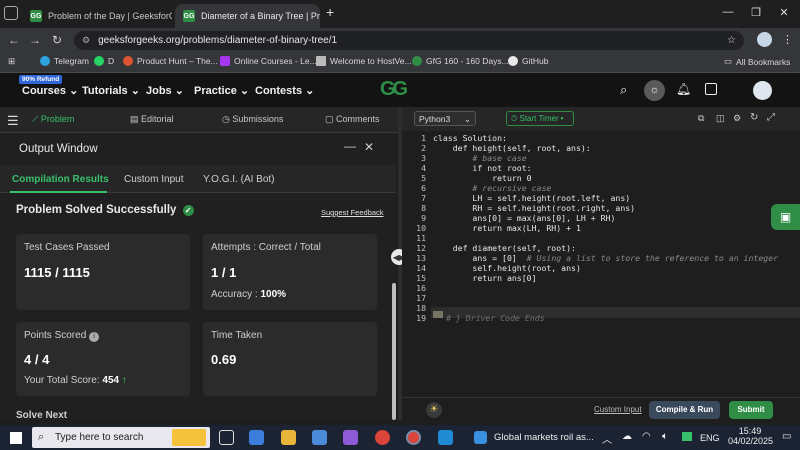 The image size is (800, 450). Describe the element at coordinates (86, 40) in the screenshot. I see `site-info-icon: ⚙` at that location.